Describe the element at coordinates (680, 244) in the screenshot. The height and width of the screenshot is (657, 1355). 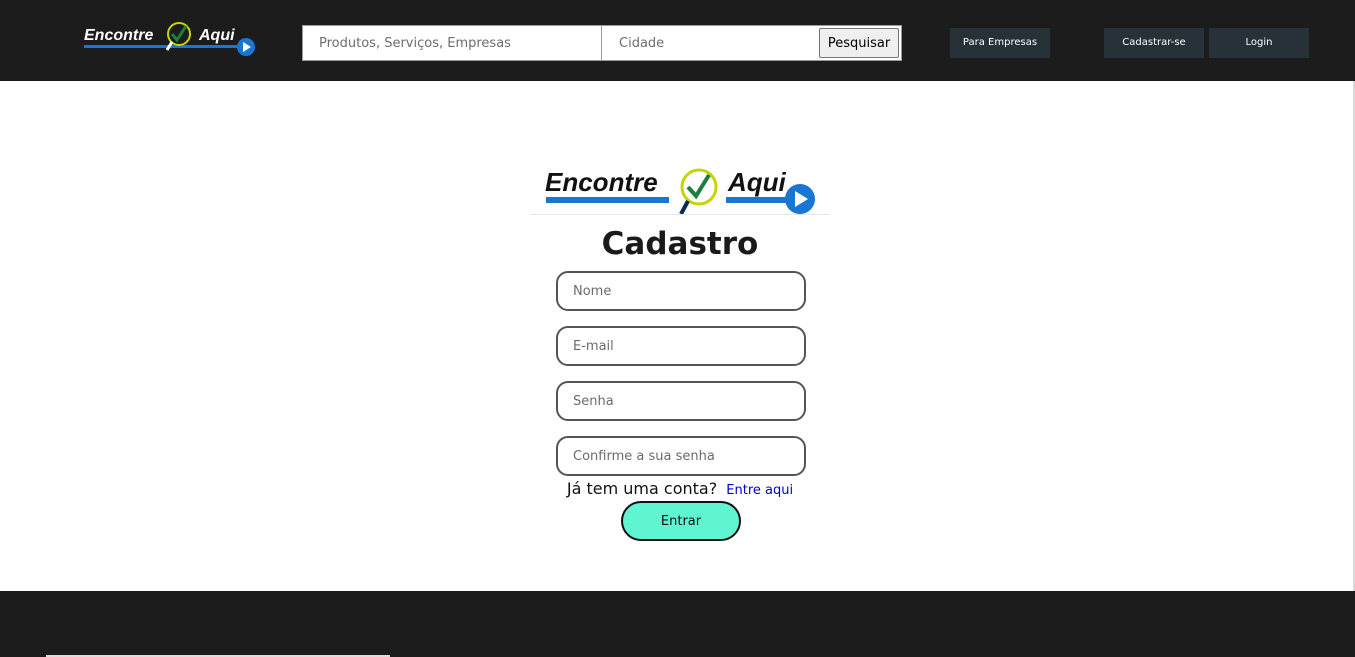
I see `page-title: Cadastro` at that location.